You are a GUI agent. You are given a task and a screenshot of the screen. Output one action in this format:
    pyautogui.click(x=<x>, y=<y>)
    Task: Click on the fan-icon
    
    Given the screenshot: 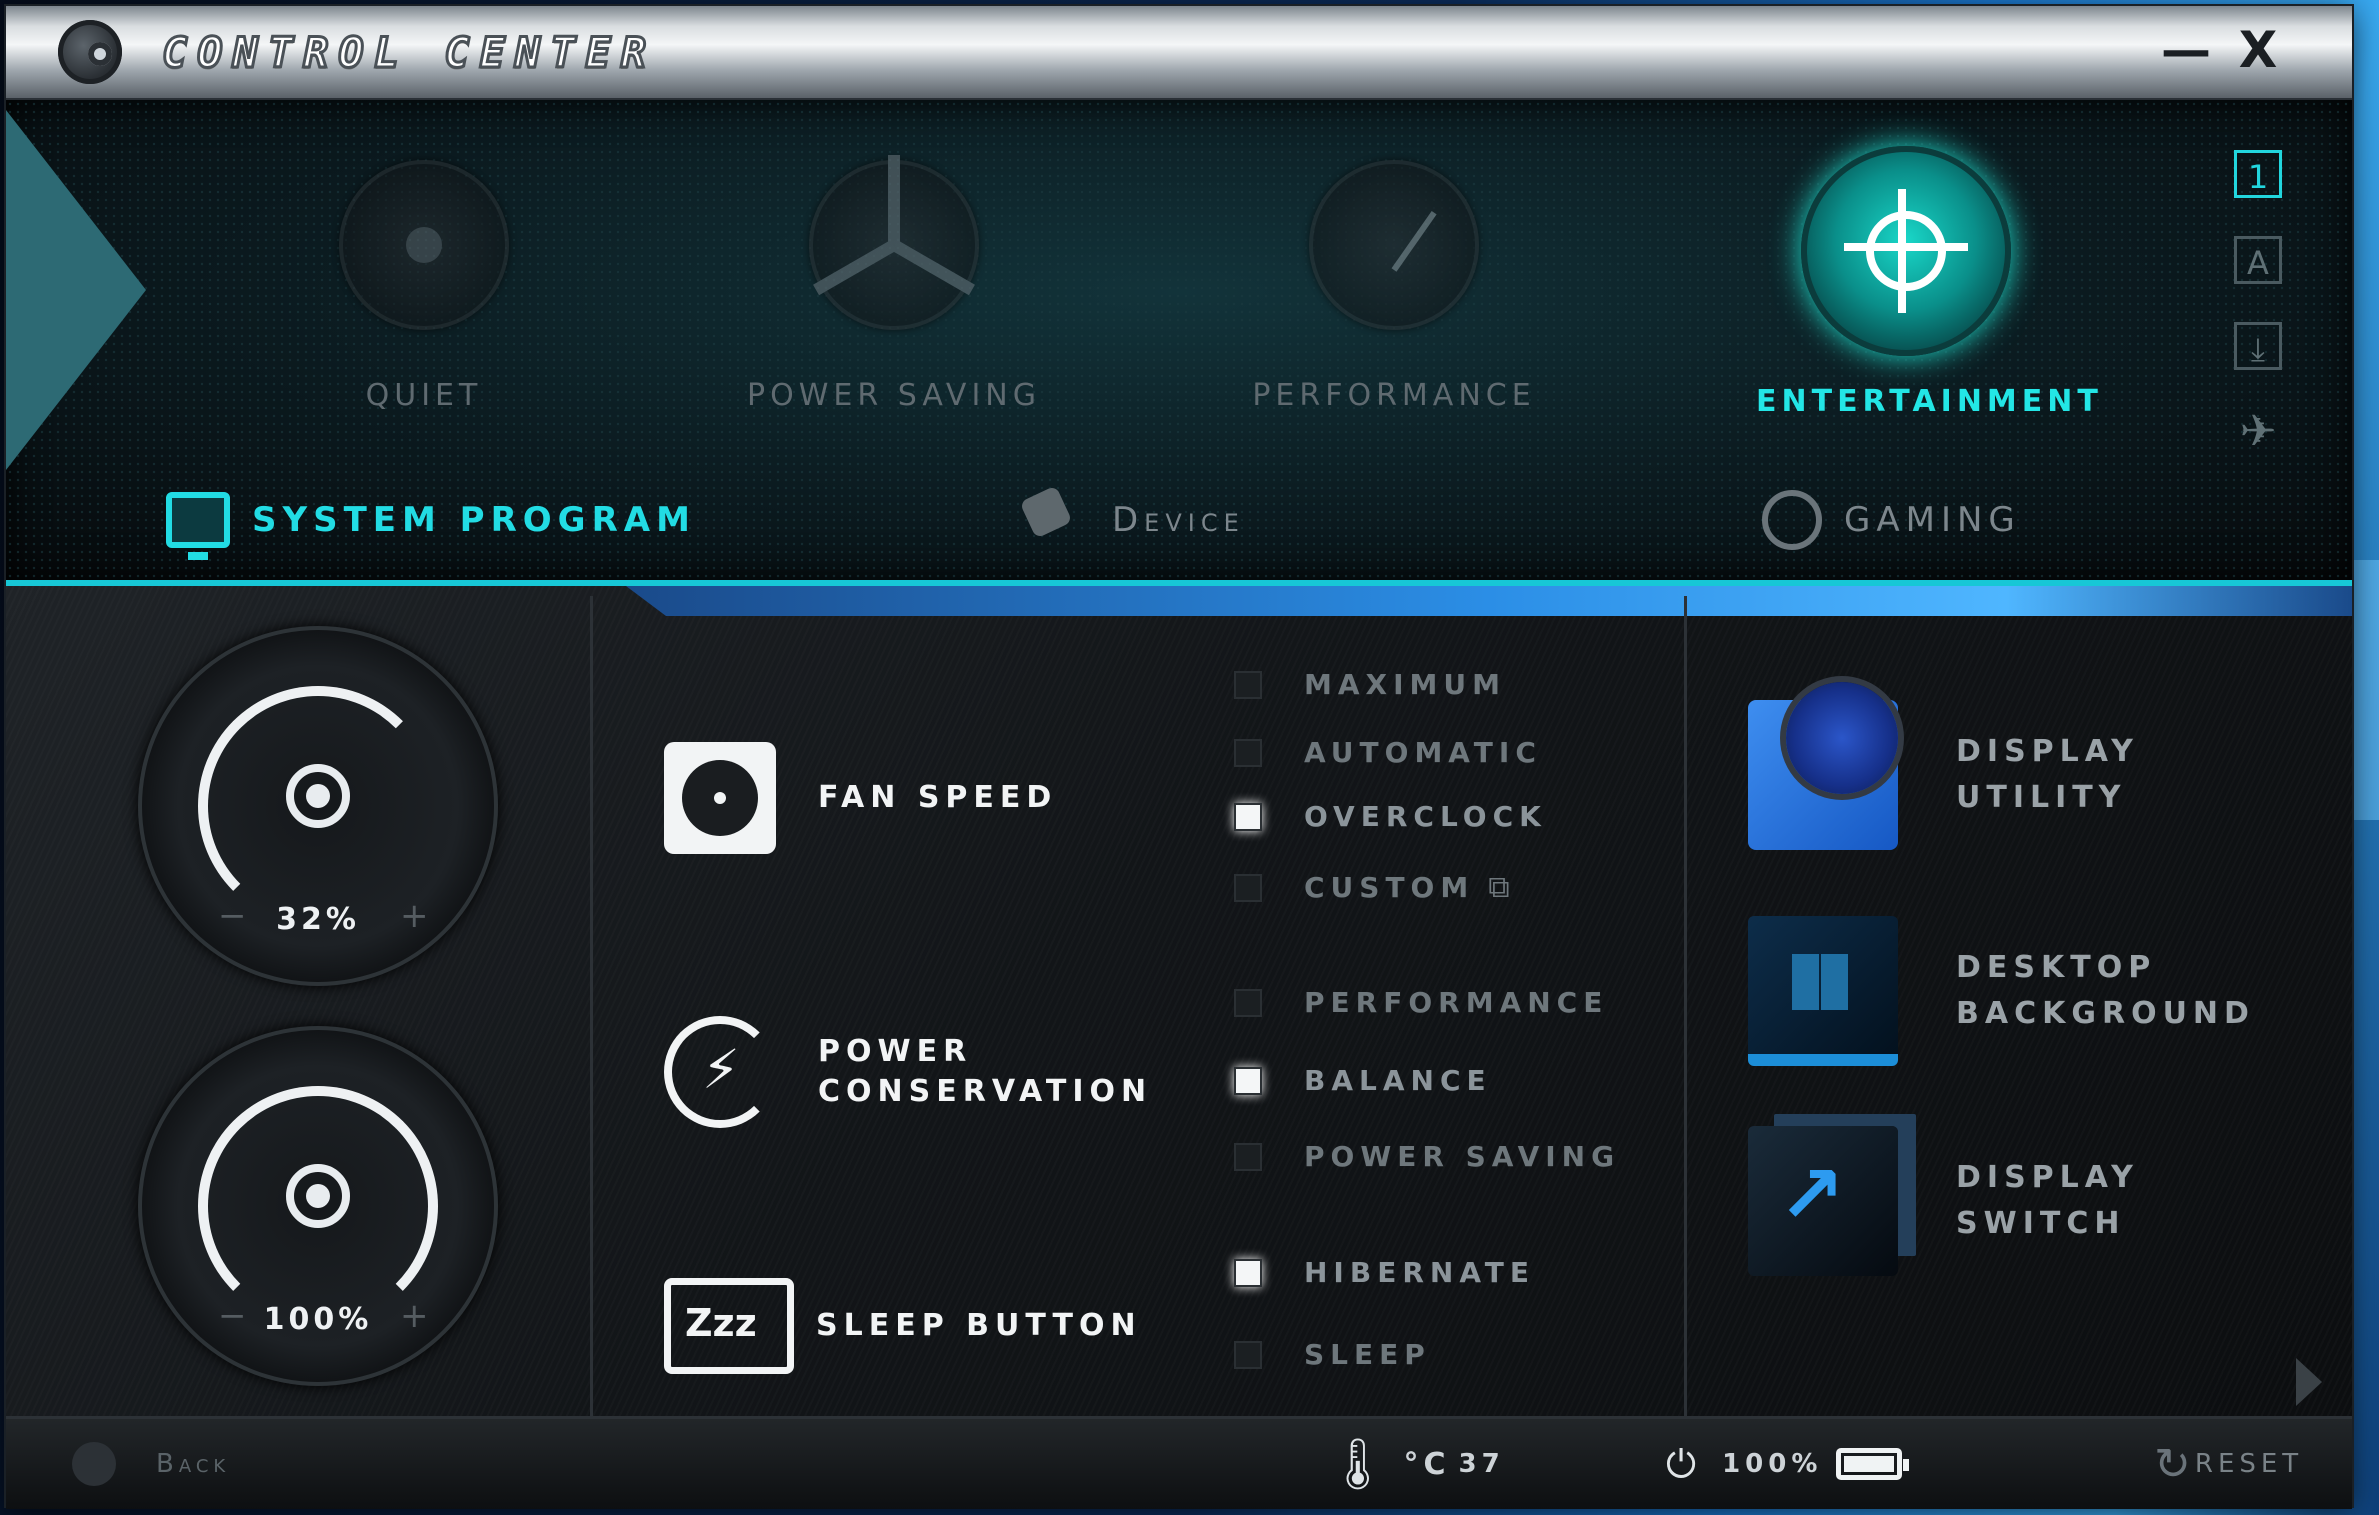 What is the action you would take?
    pyautogui.click(x=894, y=242)
    